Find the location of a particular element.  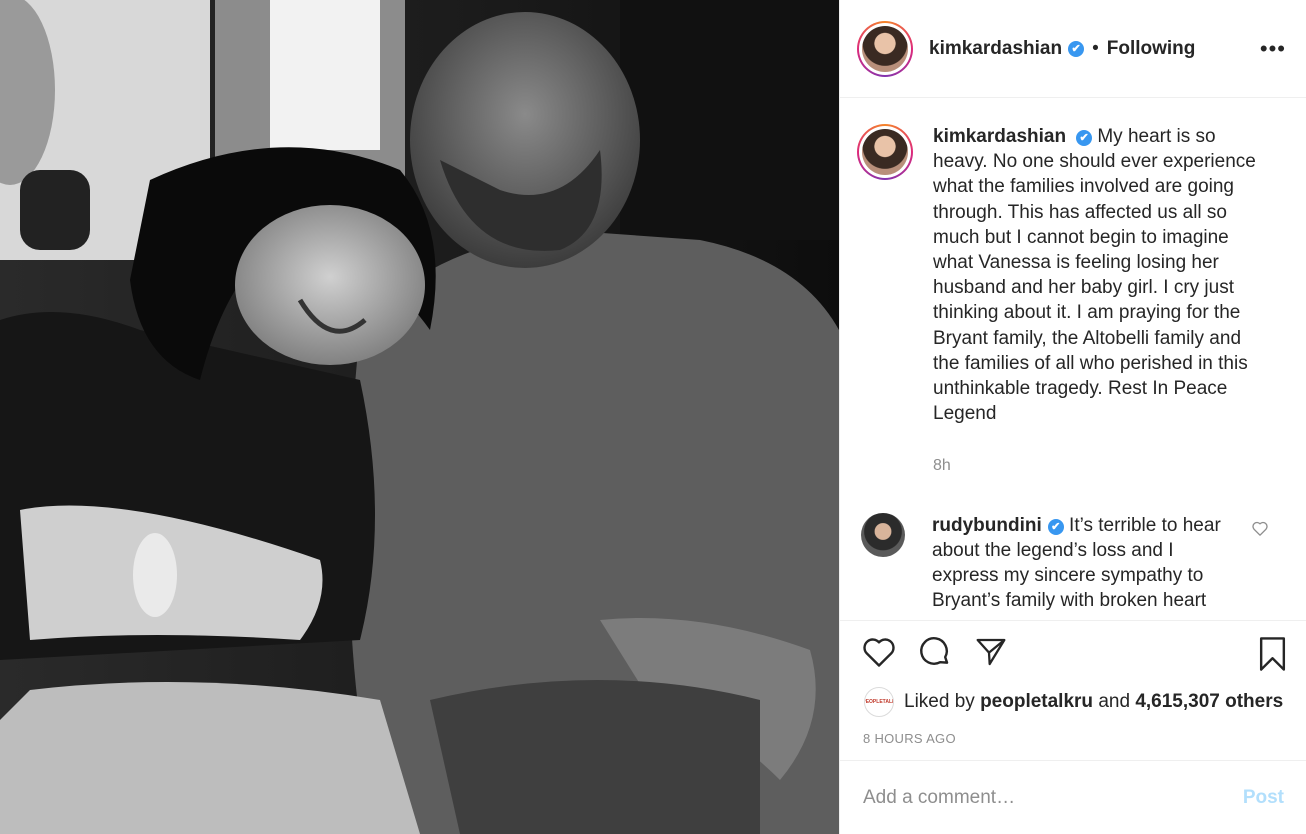

commenter-username: rudybundini is located at coordinates (987, 525).